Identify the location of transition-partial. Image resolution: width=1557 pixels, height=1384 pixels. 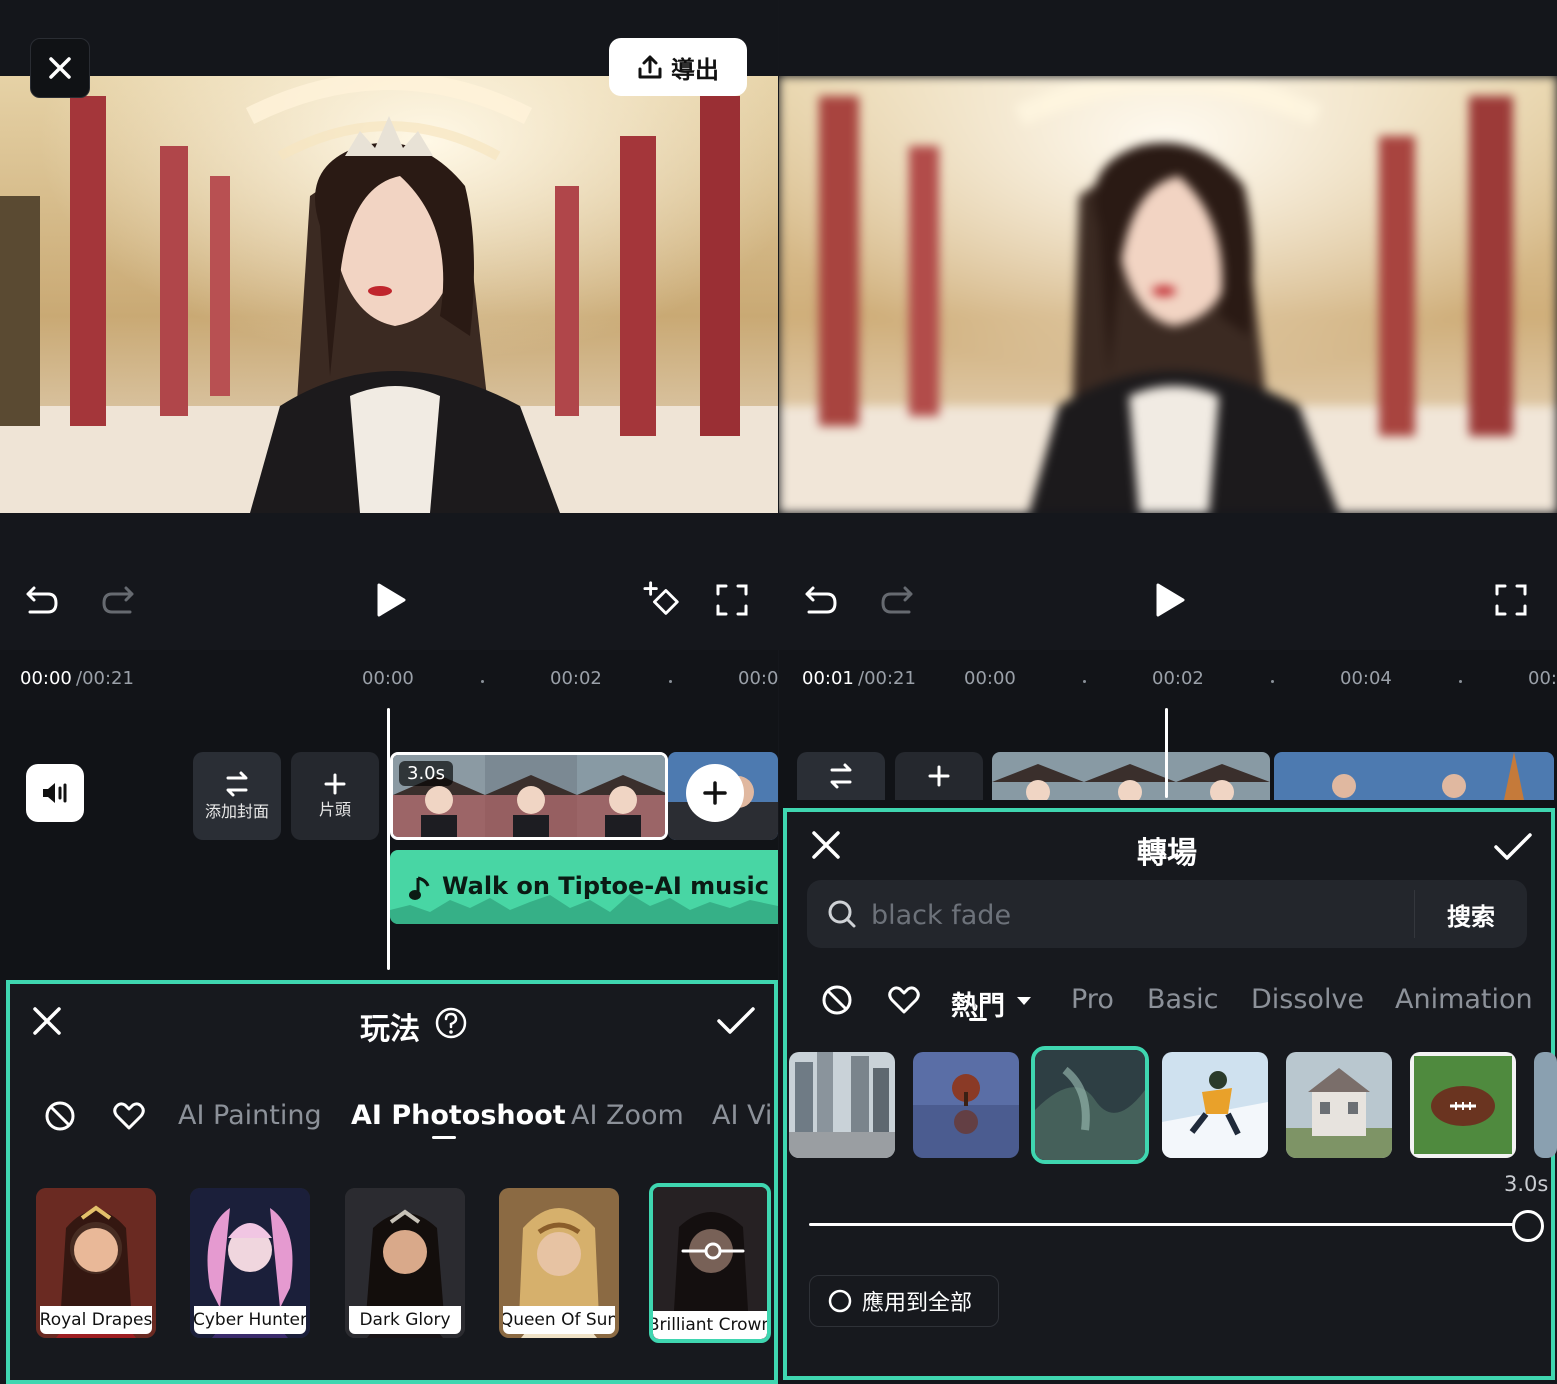
(1545, 1105).